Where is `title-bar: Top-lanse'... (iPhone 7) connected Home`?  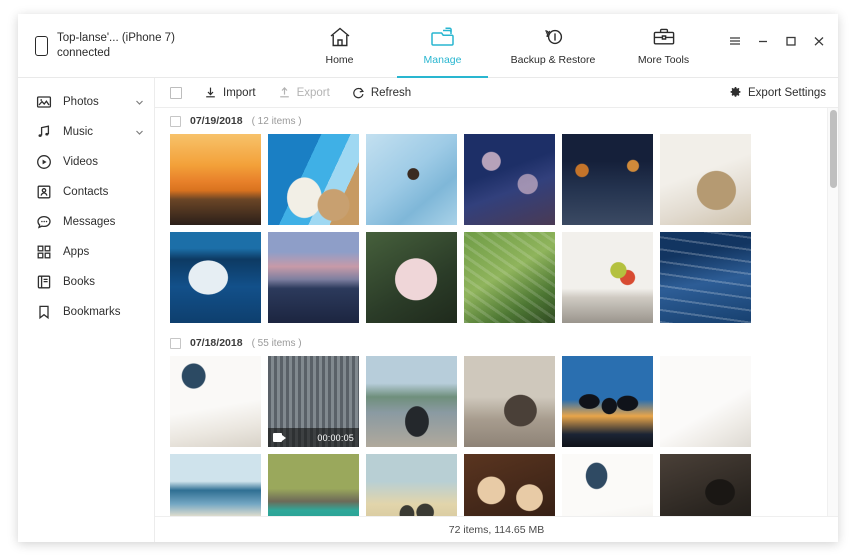
title-bar: Top-lanse'... (iPhone 7) connected Home is located at coordinates (428, 46).